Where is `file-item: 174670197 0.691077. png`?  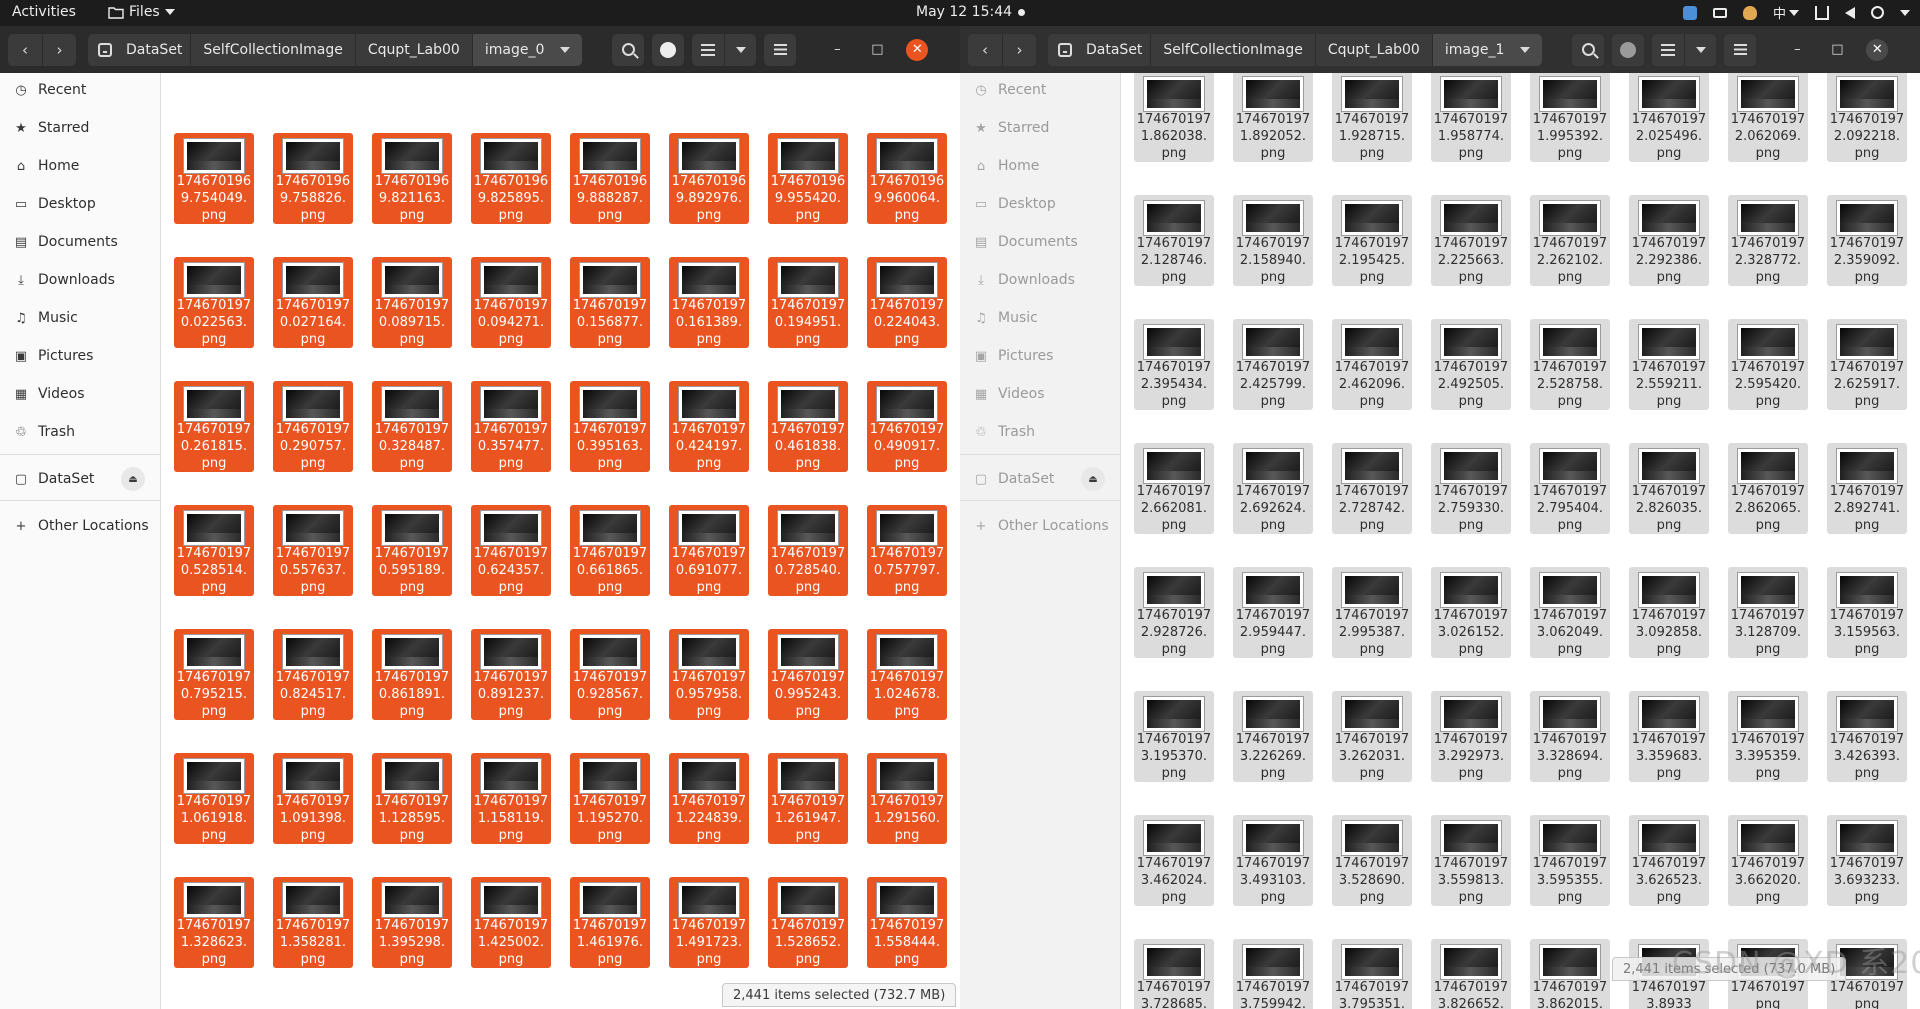
file-item: 174670197 0.691077. png is located at coordinates (709, 550).